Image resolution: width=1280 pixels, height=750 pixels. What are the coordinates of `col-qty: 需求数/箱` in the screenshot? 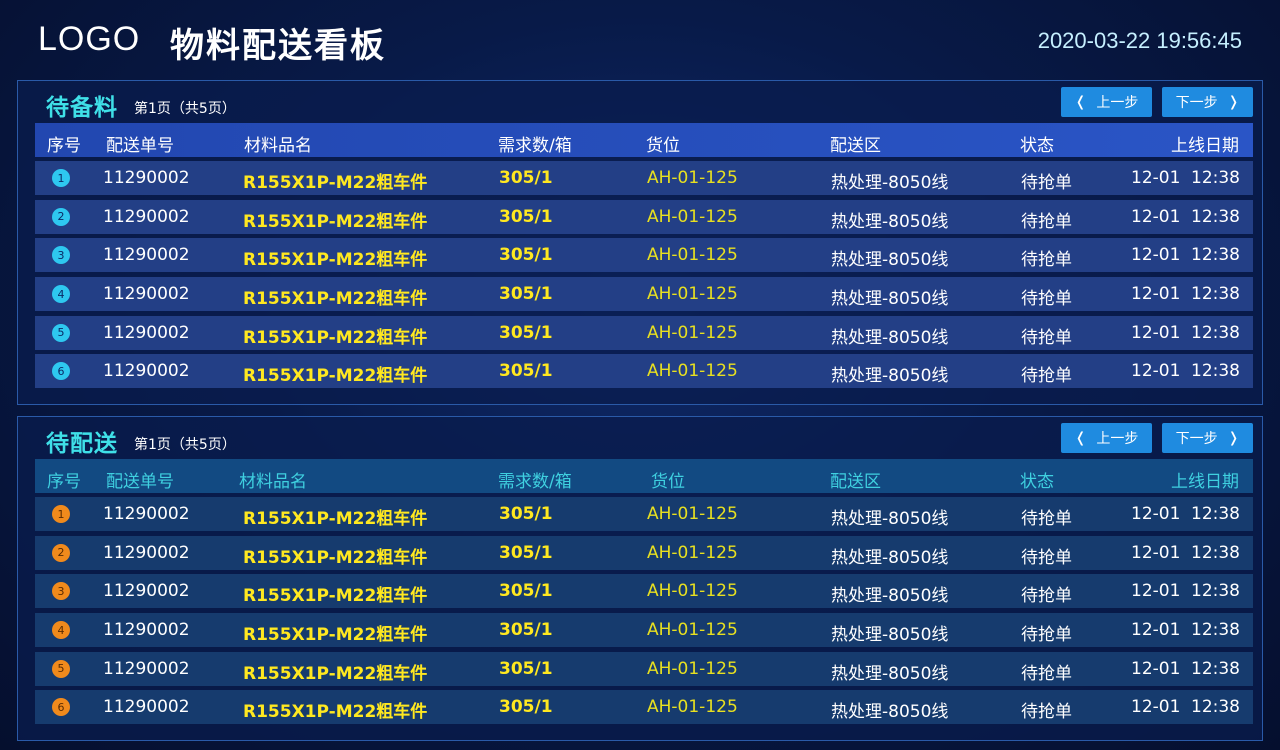 It's located at (535, 146).